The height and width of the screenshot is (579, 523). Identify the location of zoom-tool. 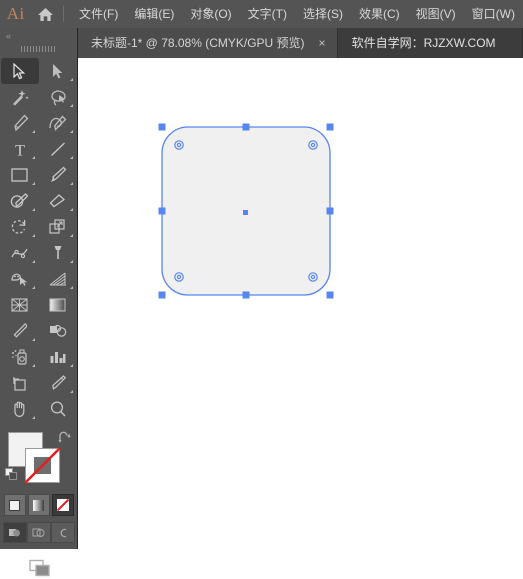
(58, 409).